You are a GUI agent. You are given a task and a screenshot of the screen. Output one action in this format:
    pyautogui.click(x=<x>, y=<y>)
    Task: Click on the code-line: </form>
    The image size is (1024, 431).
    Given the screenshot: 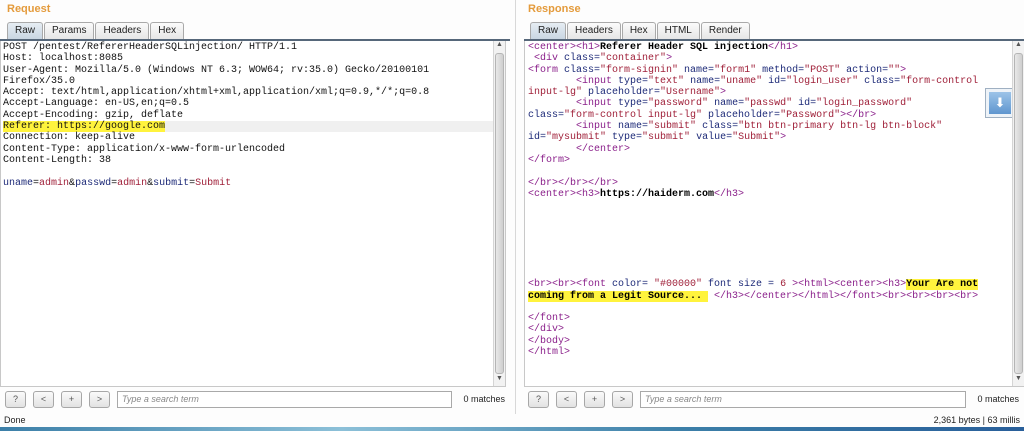 What is the action you would take?
    pyautogui.click(x=753, y=160)
    